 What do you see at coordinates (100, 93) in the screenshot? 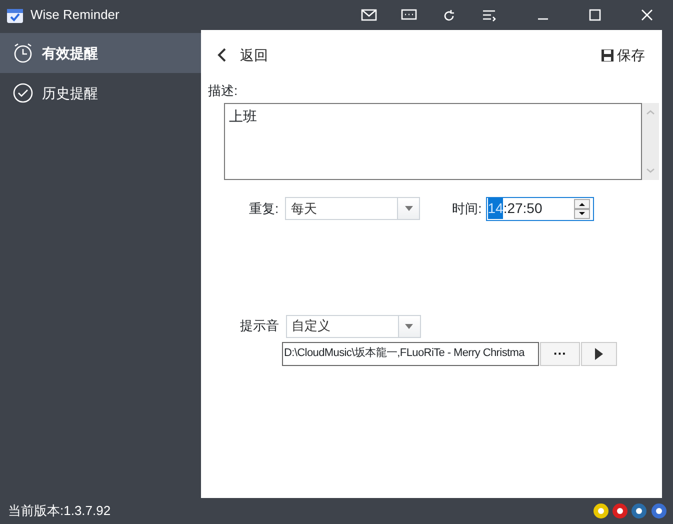
I see `sidebar-item: 历史提醒` at bounding box center [100, 93].